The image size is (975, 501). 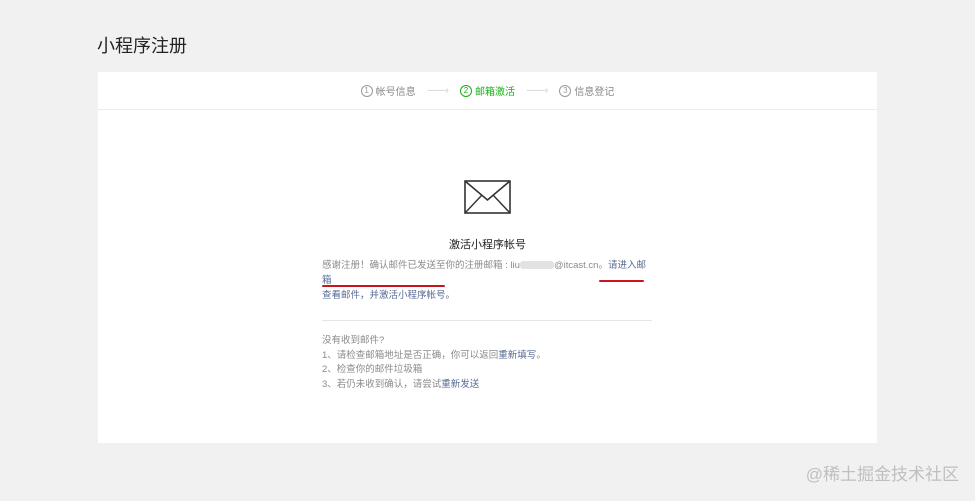 I want to click on help-item: 1、请检查邮箱地址是否正确，你可以返回重新填写。, so click(x=434, y=356).